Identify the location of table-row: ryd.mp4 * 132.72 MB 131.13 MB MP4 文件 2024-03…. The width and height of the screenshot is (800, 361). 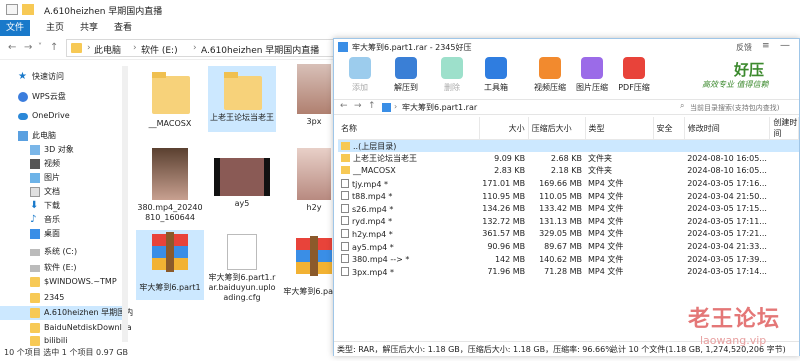
(568, 221).